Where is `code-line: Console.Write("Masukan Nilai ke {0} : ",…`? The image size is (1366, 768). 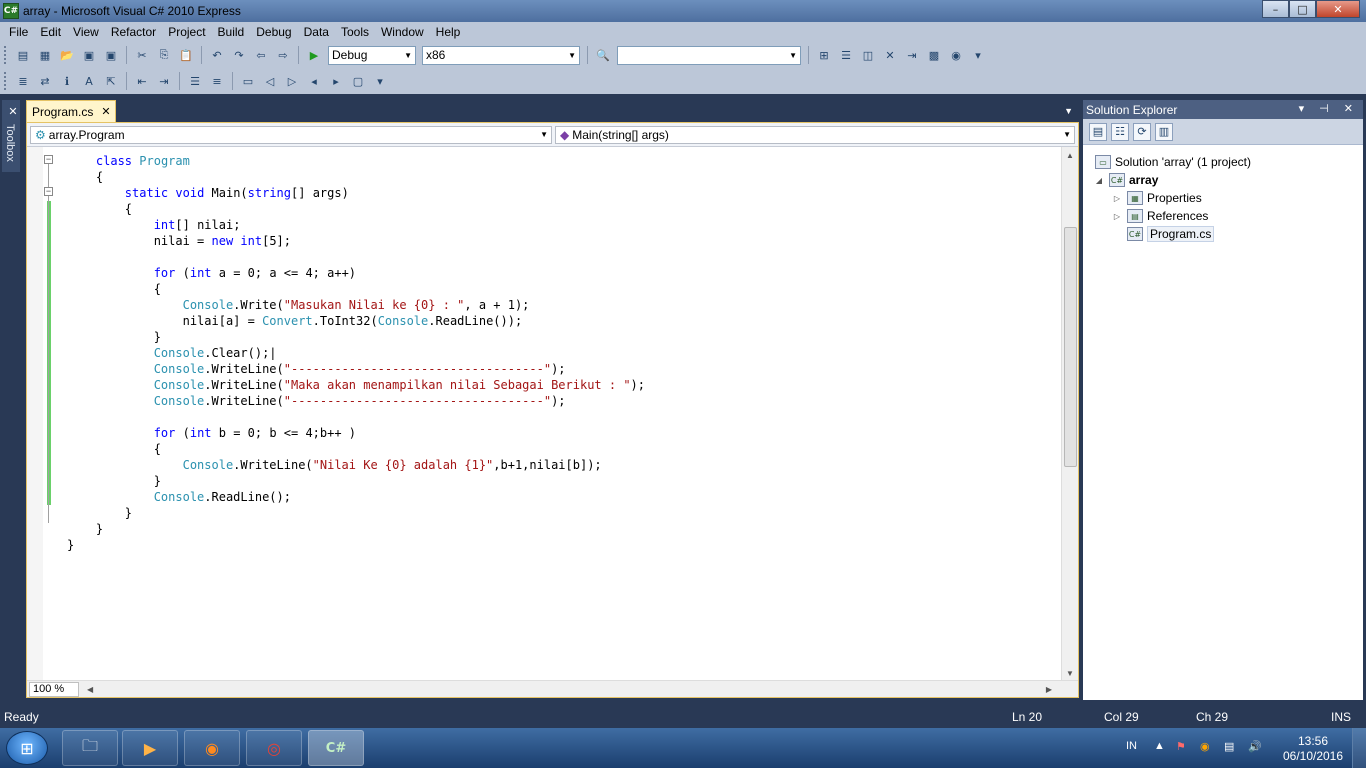
code-line: Console.Write("Masukan Nilai ke {0} : ",… is located at coordinates (298, 305).